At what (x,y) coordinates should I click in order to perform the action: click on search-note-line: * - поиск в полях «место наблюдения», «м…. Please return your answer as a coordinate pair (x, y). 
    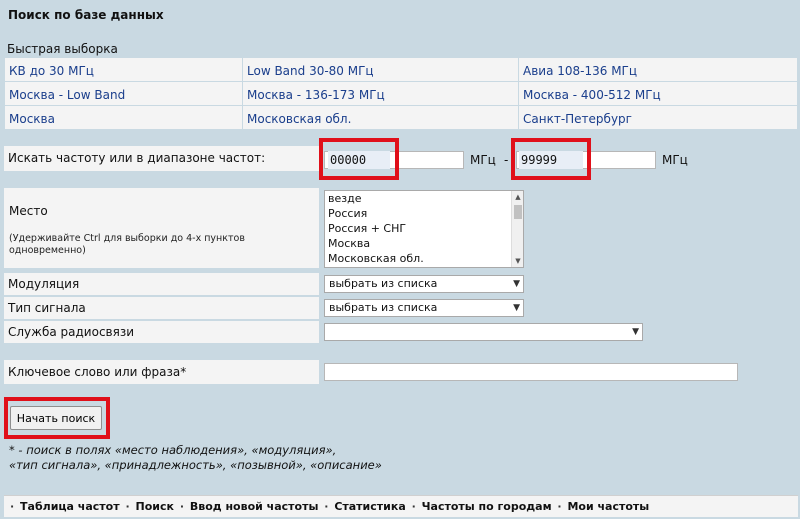
    Looking at the image, I should click on (173, 450).